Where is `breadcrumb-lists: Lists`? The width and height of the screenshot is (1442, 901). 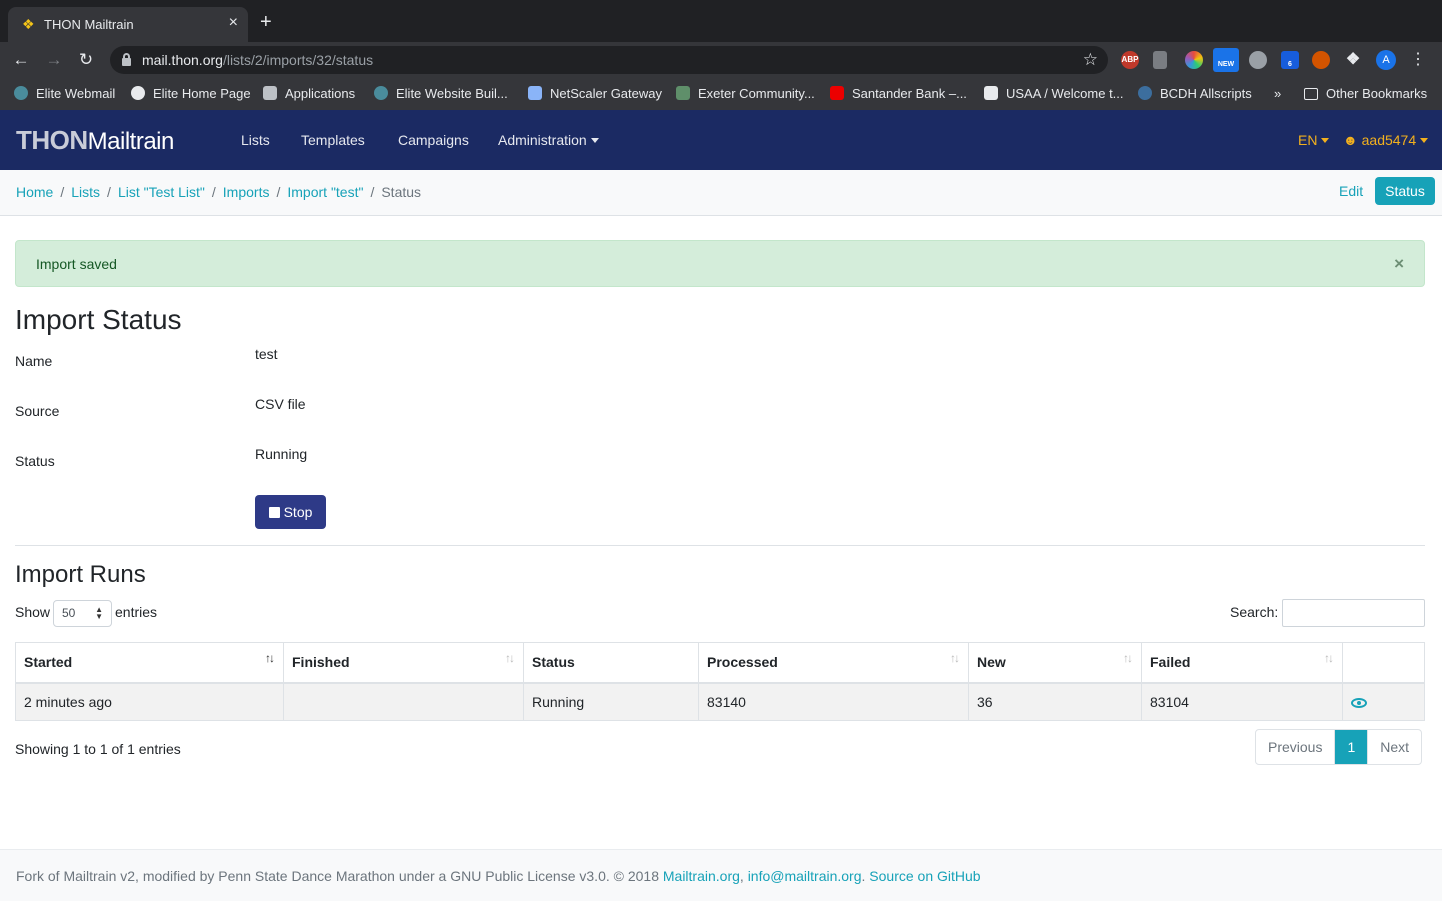
breadcrumb-lists: Lists is located at coordinates (85, 192).